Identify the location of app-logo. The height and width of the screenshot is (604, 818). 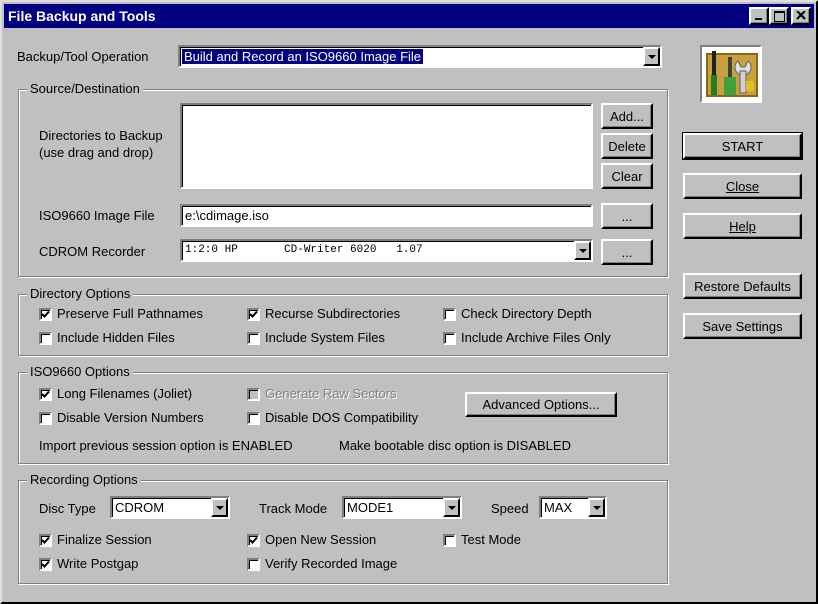
(731, 74).